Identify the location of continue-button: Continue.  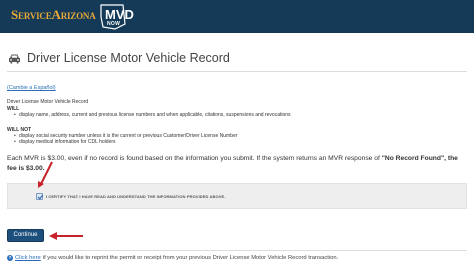
(25, 235).